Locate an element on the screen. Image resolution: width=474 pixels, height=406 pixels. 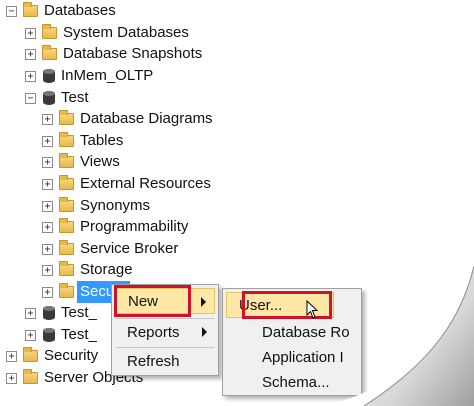
menu-item-new: New is located at coordinates (165, 301).